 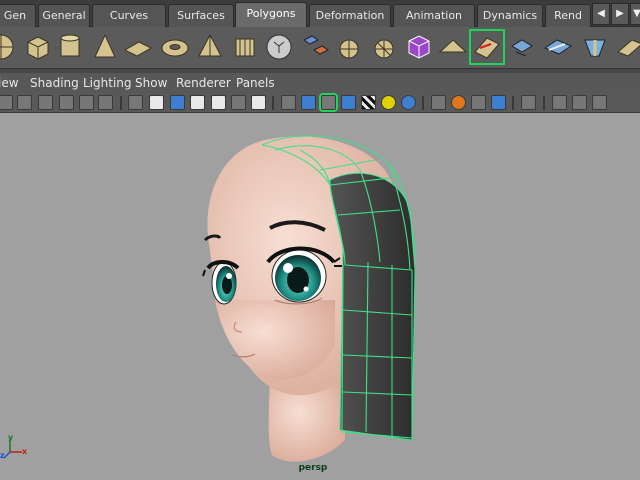 I want to click on high-quality-icon, so click(x=458, y=102).